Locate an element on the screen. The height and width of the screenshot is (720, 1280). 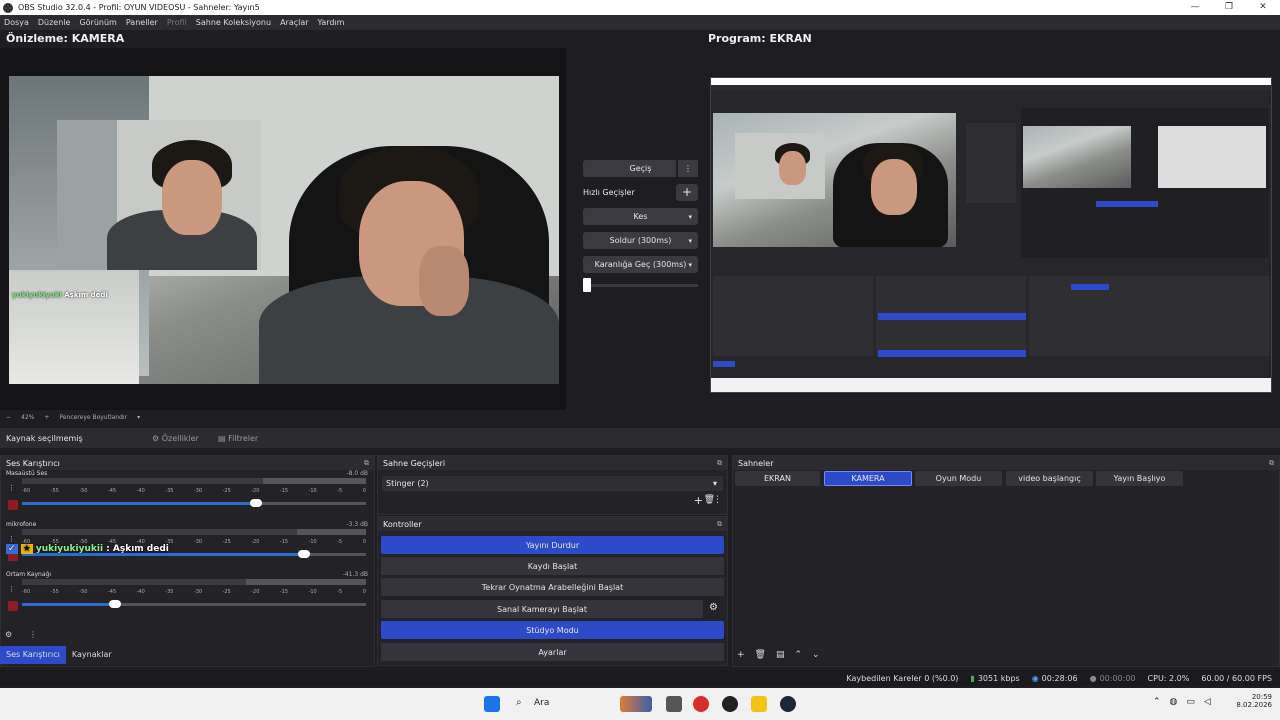
start-virtual-camera-button: Sanal Kamerayı Başlat is located at coordinates (542, 609).